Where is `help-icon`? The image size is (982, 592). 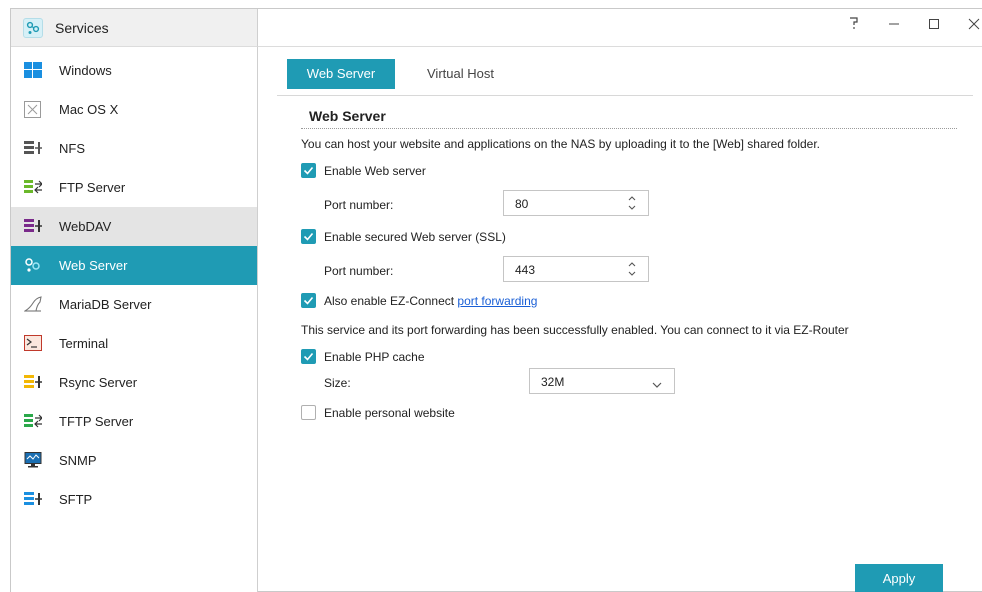 help-icon is located at coordinates (854, 26).